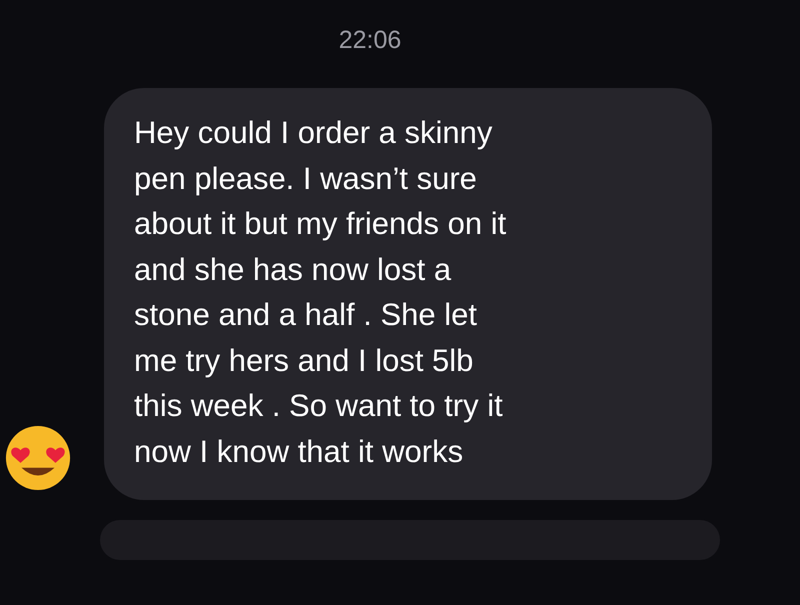  Describe the element at coordinates (38, 458) in the screenshot. I see `heart-eyes-emoji-icon` at that location.